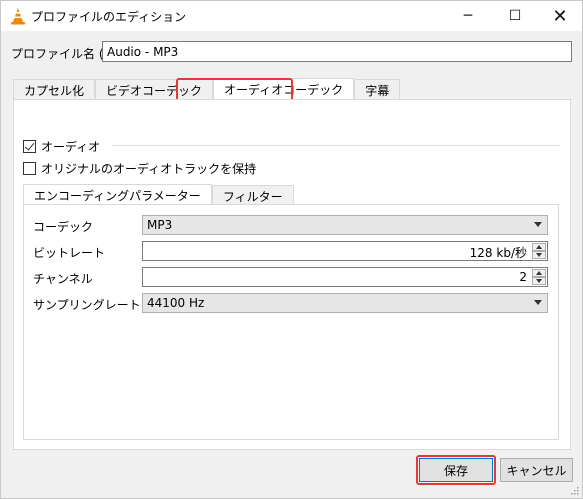 The image size is (583, 499). I want to click on maximize-icon: ☐, so click(515, 16).